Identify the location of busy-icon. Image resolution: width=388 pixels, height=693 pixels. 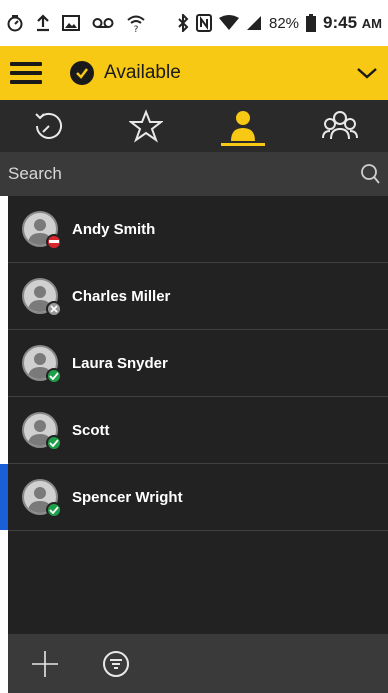
(54, 242).